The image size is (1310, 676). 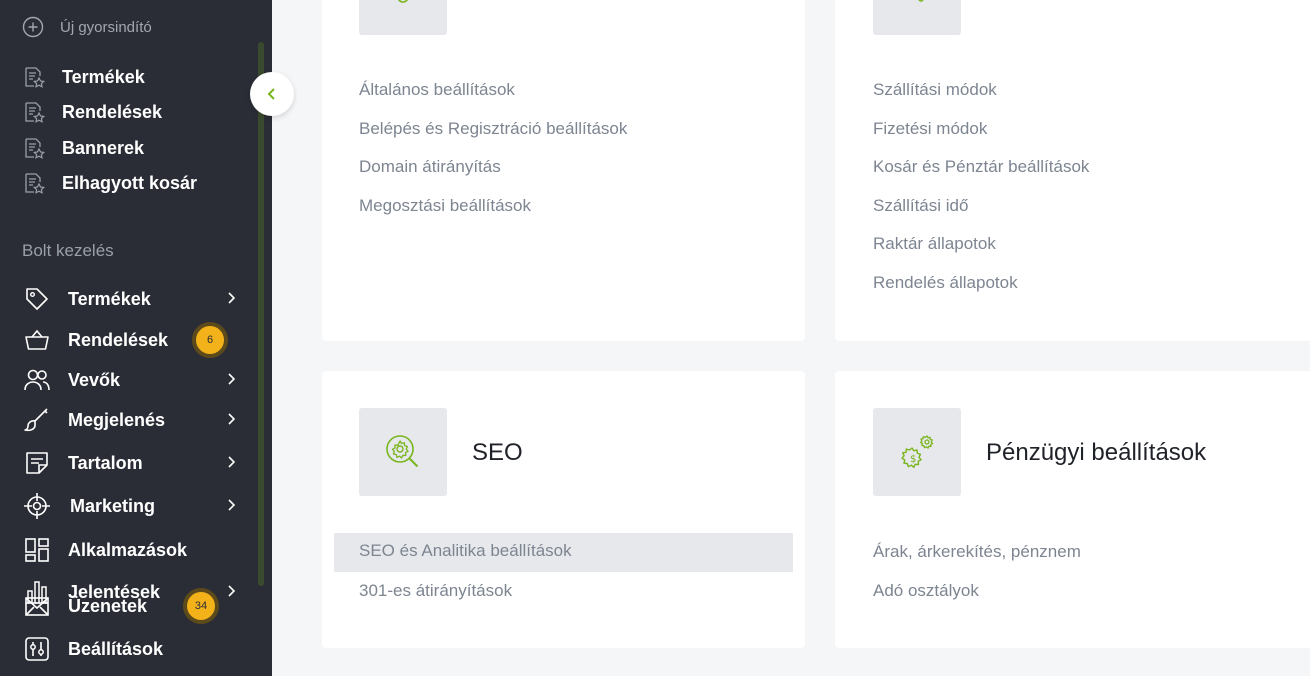 I want to click on link-kosar-penztar: Kosár és Pénztár beállítások, so click(x=981, y=167).